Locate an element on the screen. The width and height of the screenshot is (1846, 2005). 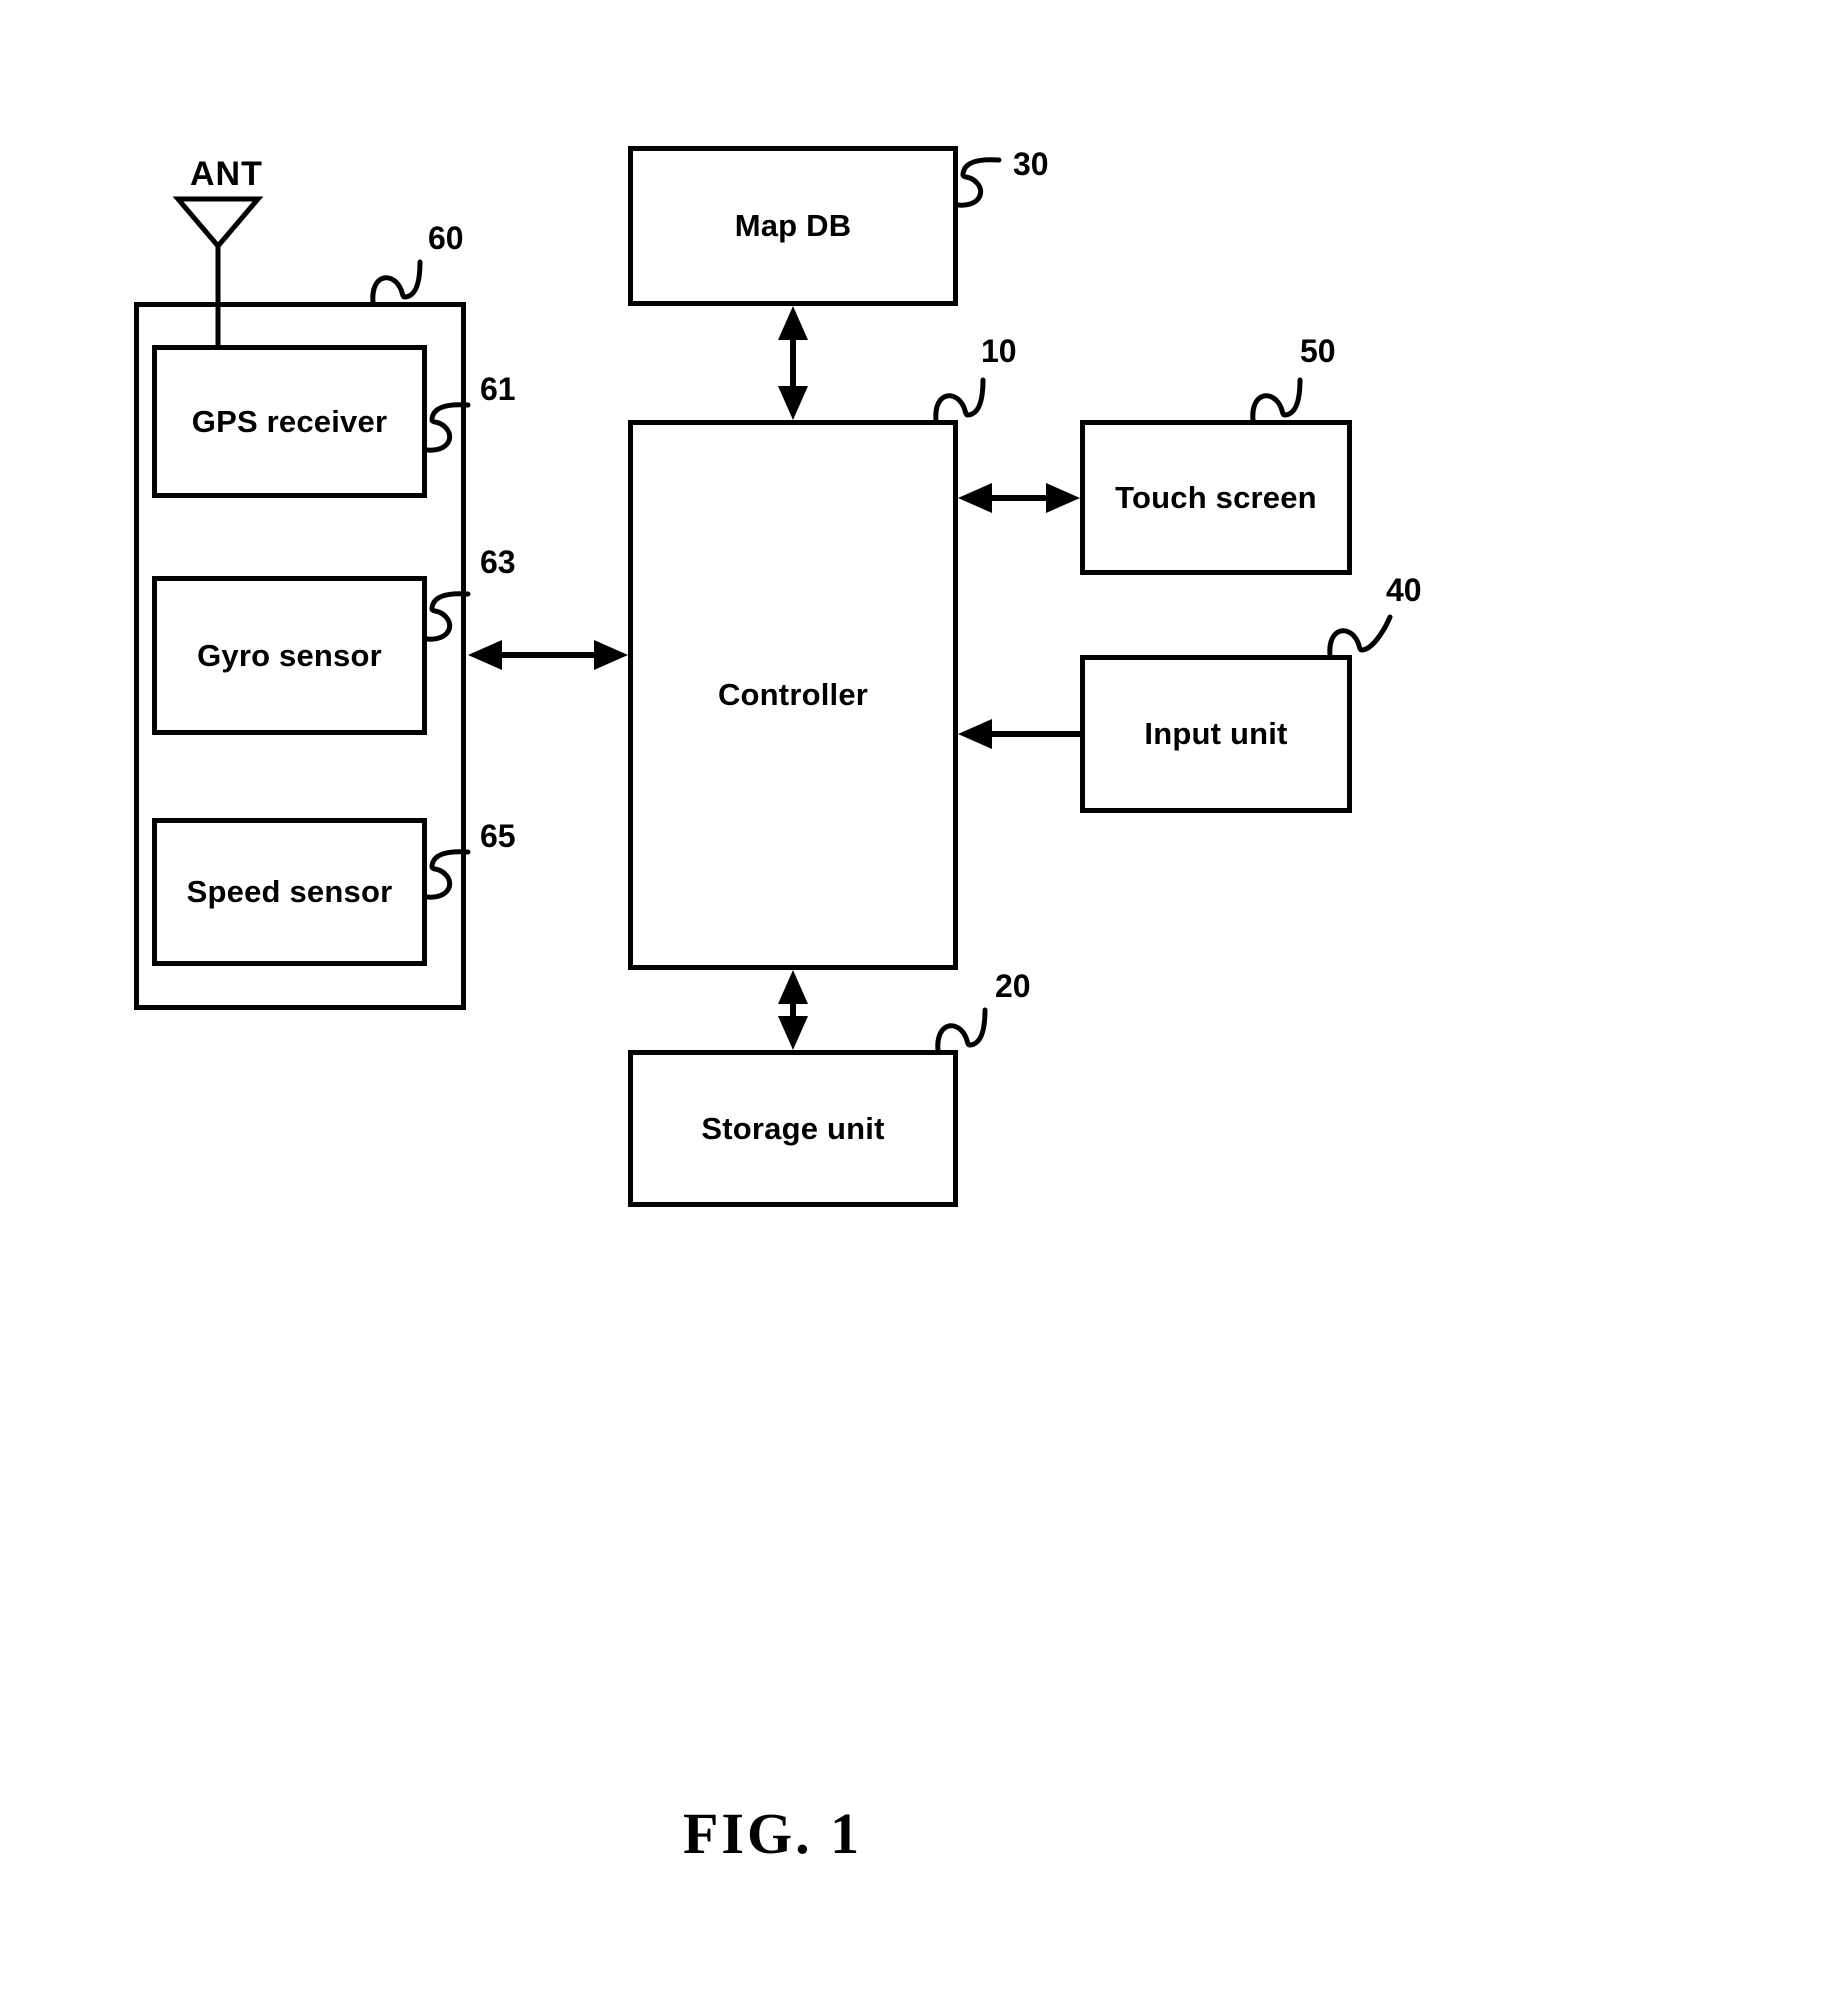
ref-number-30: 30 is located at coordinates (1031, 164).